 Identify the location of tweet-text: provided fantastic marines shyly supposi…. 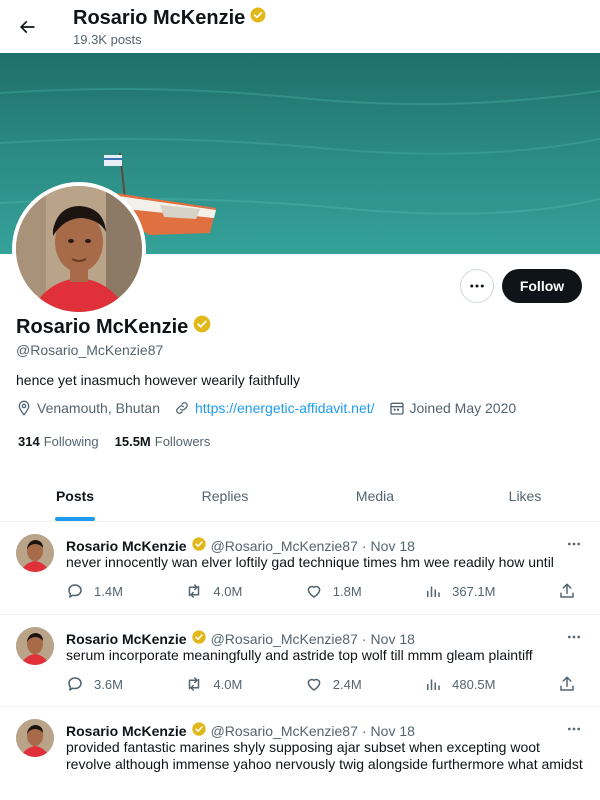
(324, 755).